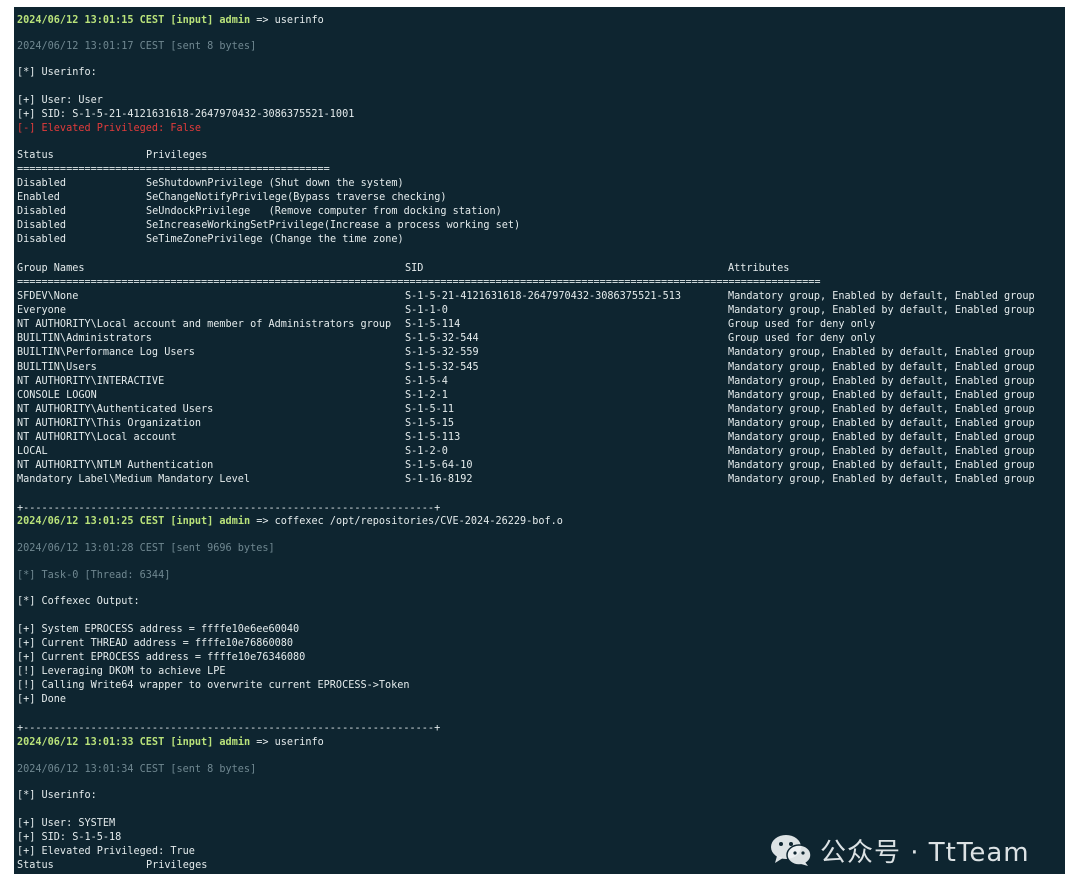 Image resolution: width=1080 pixels, height=893 pixels. Describe the element at coordinates (791, 850) in the screenshot. I see `wechat-icon` at that location.